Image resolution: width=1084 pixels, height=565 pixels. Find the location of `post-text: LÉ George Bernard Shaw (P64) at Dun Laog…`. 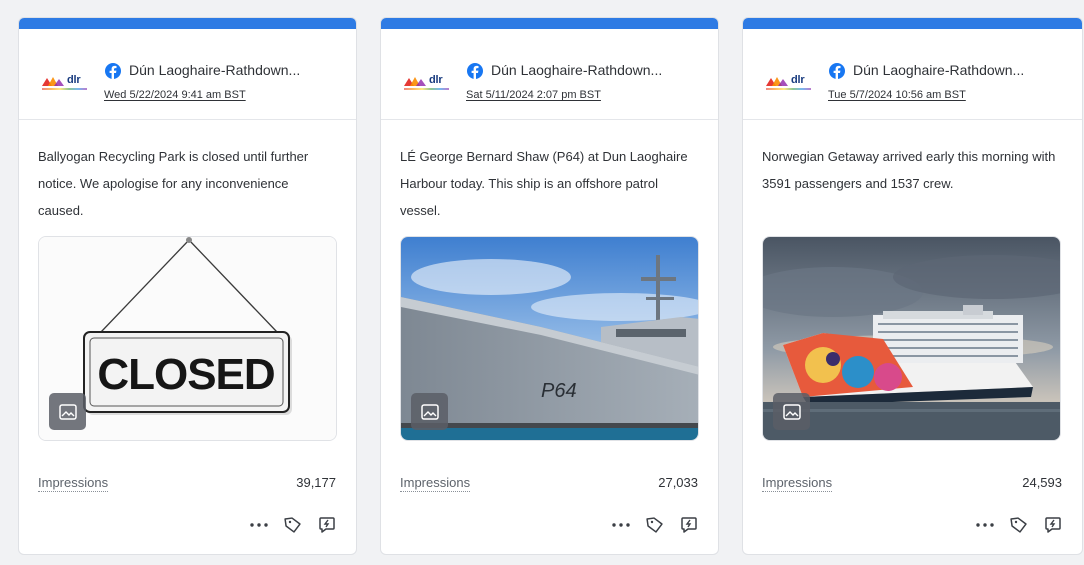

post-text: LÉ George Bernard Shaw (P64) at Dun Laog… is located at coordinates (544, 183).